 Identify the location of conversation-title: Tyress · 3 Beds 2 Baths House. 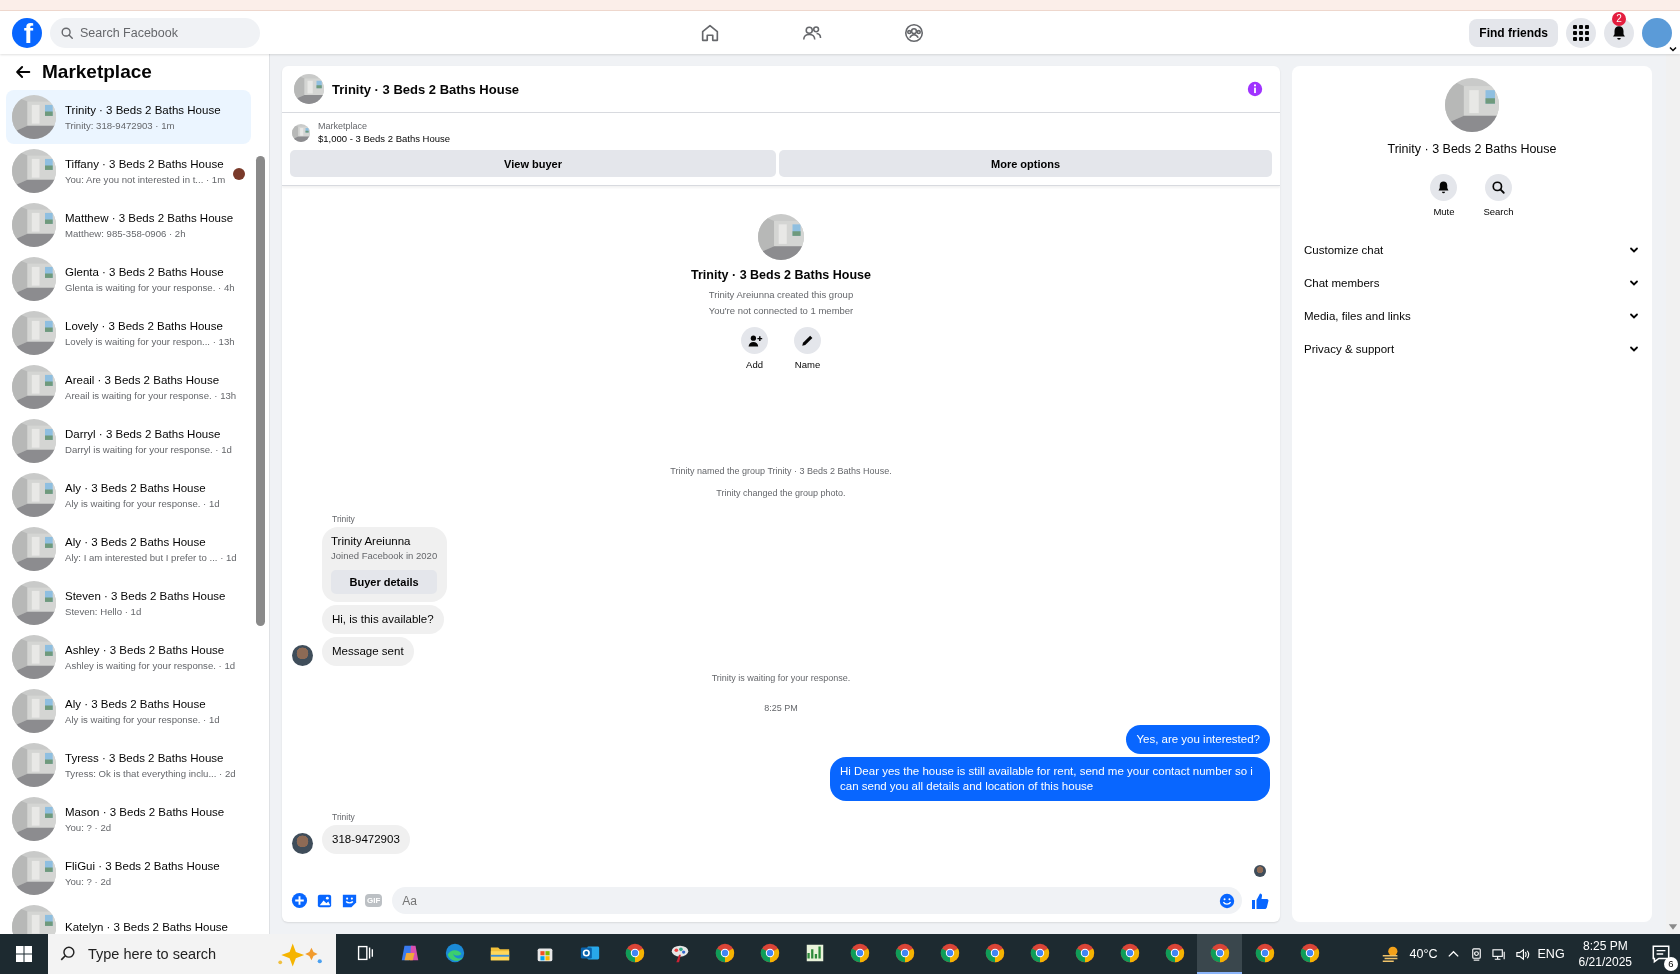
(145, 757).